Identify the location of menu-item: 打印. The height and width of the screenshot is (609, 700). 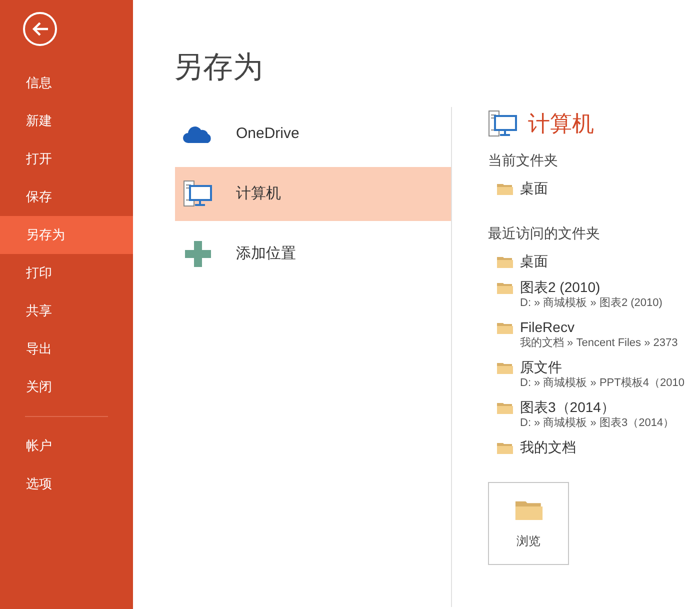
(66, 273).